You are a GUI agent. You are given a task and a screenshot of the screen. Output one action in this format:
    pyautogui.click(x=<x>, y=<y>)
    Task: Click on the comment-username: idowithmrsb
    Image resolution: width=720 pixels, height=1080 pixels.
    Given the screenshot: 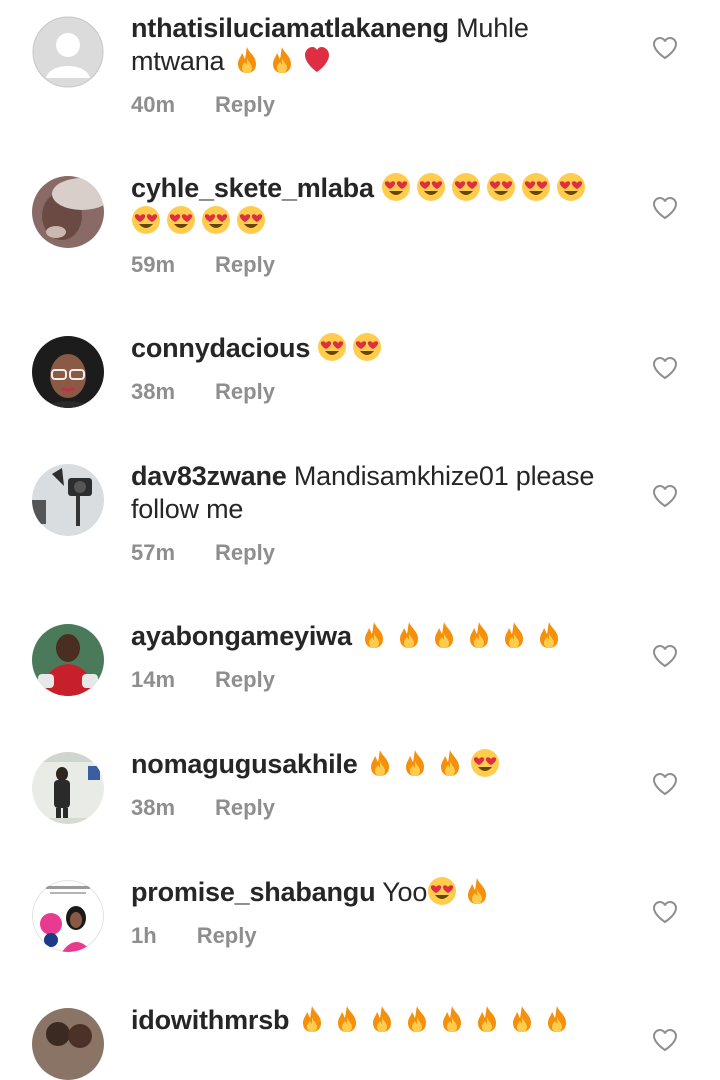 What is the action you would take?
    pyautogui.click(x=210, y=1020)
    